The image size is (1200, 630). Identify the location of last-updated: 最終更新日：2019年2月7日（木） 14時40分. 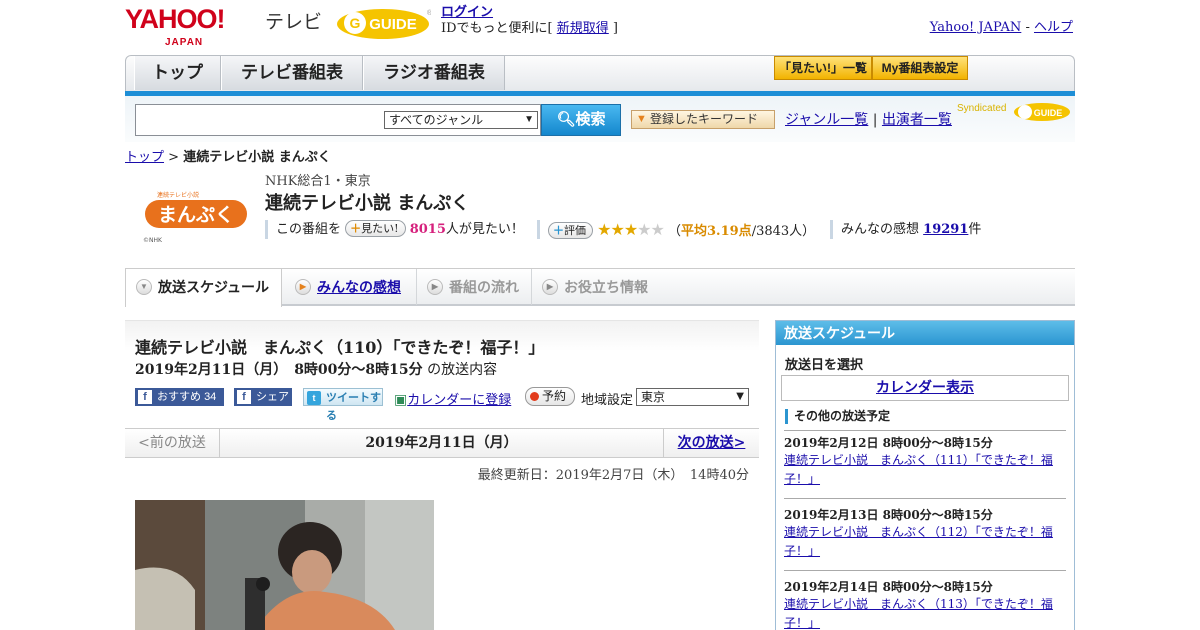
(613, 475).